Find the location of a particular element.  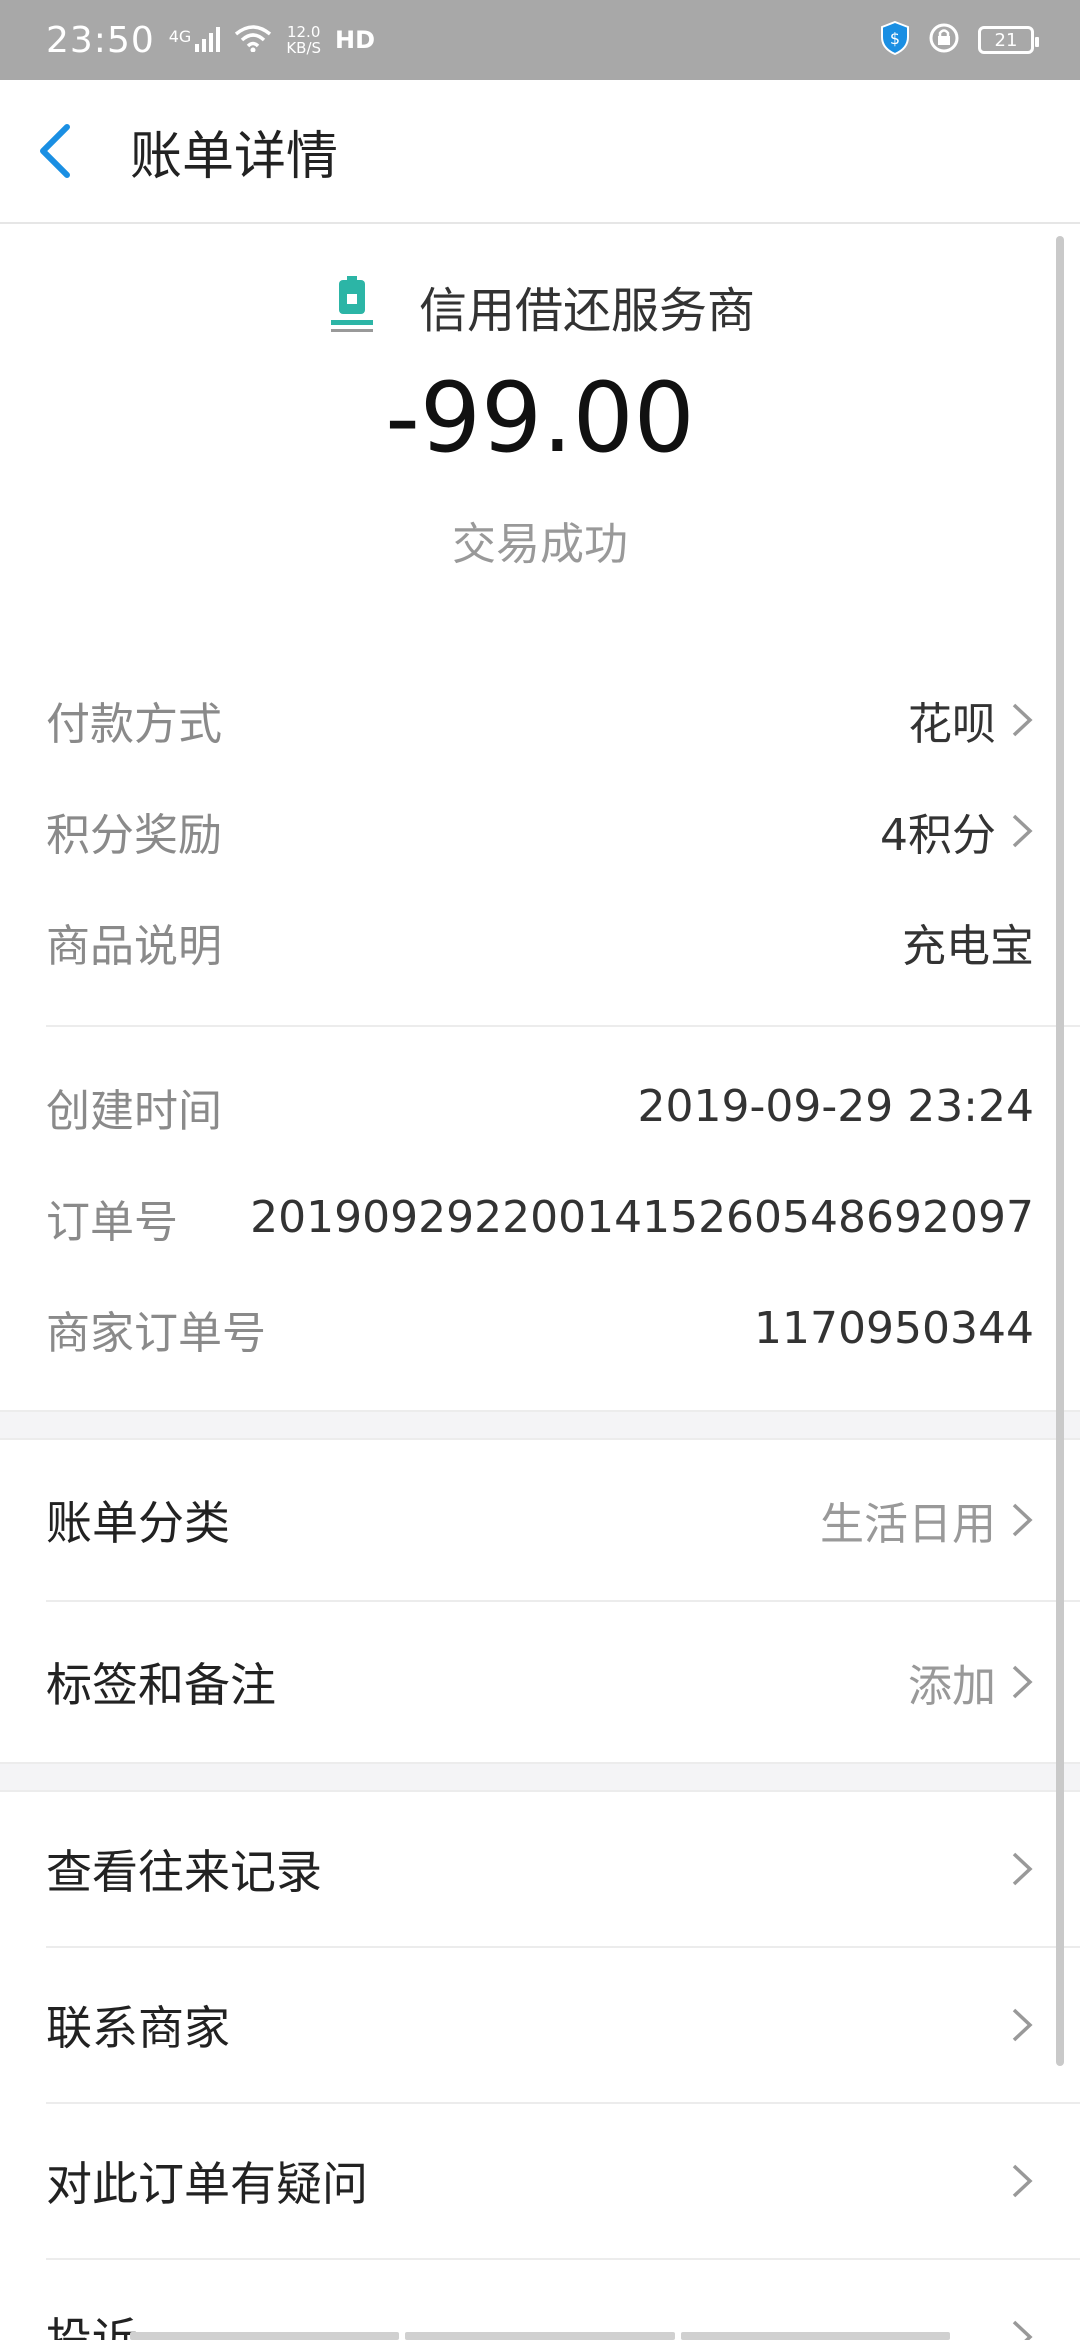

payment-method-row: 付款方式 花呗 is located at coordinates (540, 719).